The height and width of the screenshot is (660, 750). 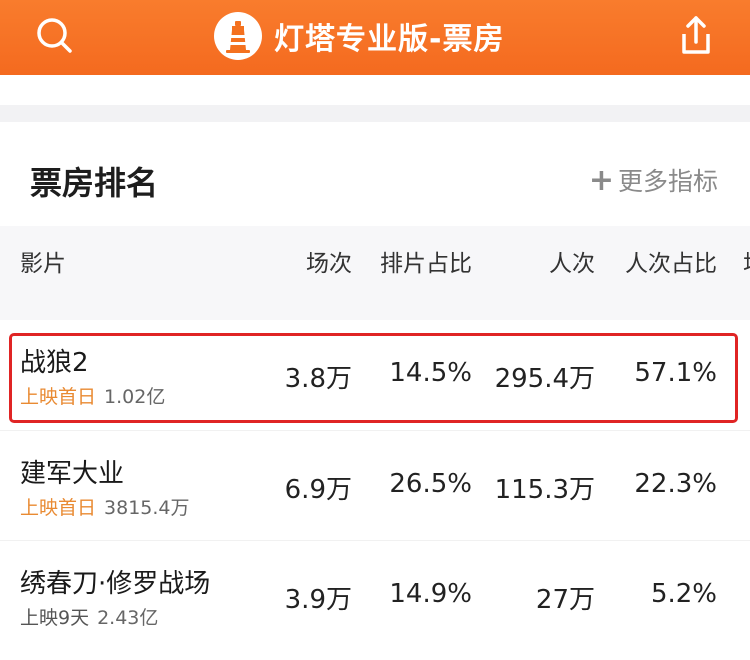 I want to click on screenings-value: 3.9万, so click(x=318, y=600).